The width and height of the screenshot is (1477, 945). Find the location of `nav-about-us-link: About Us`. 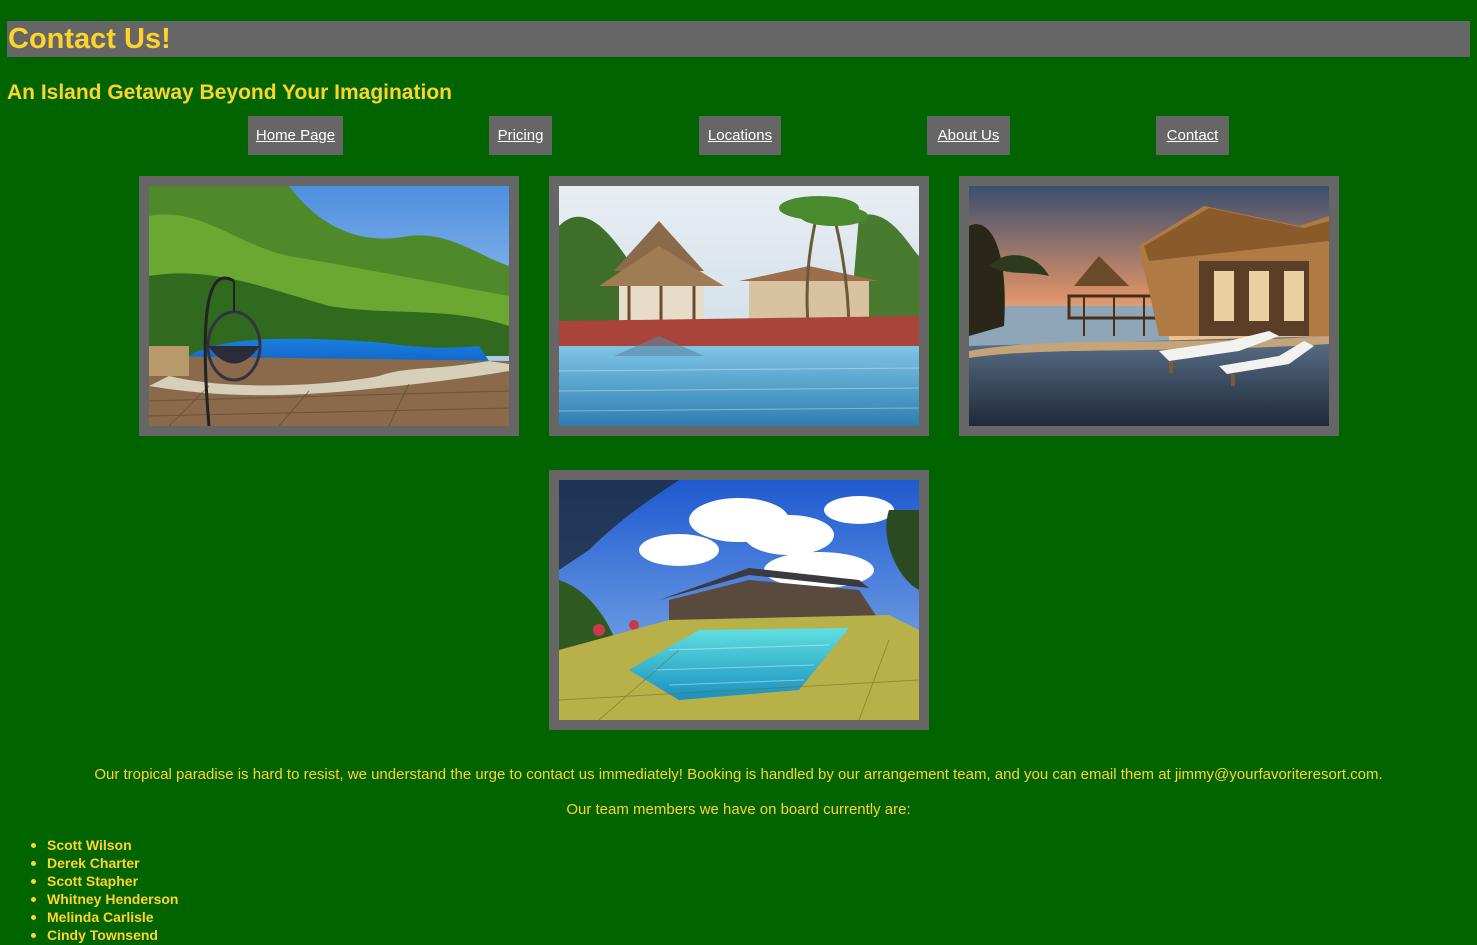

nav-about-us-link: About Us is located at coordinates (968, 135).